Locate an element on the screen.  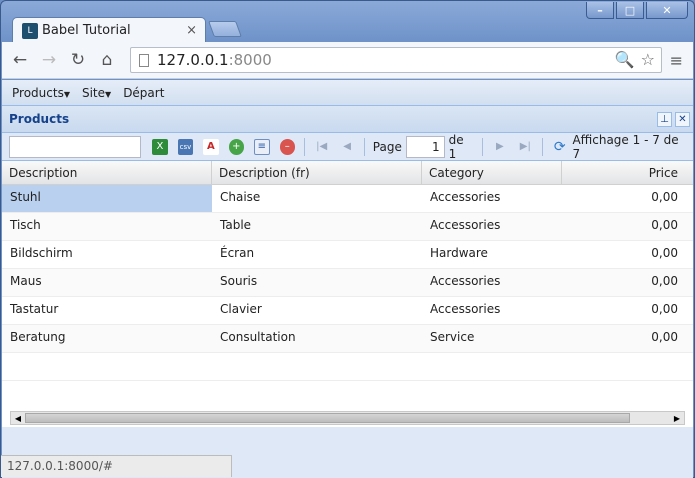
close-icon: ✕ is located at coordinates (682, 119).